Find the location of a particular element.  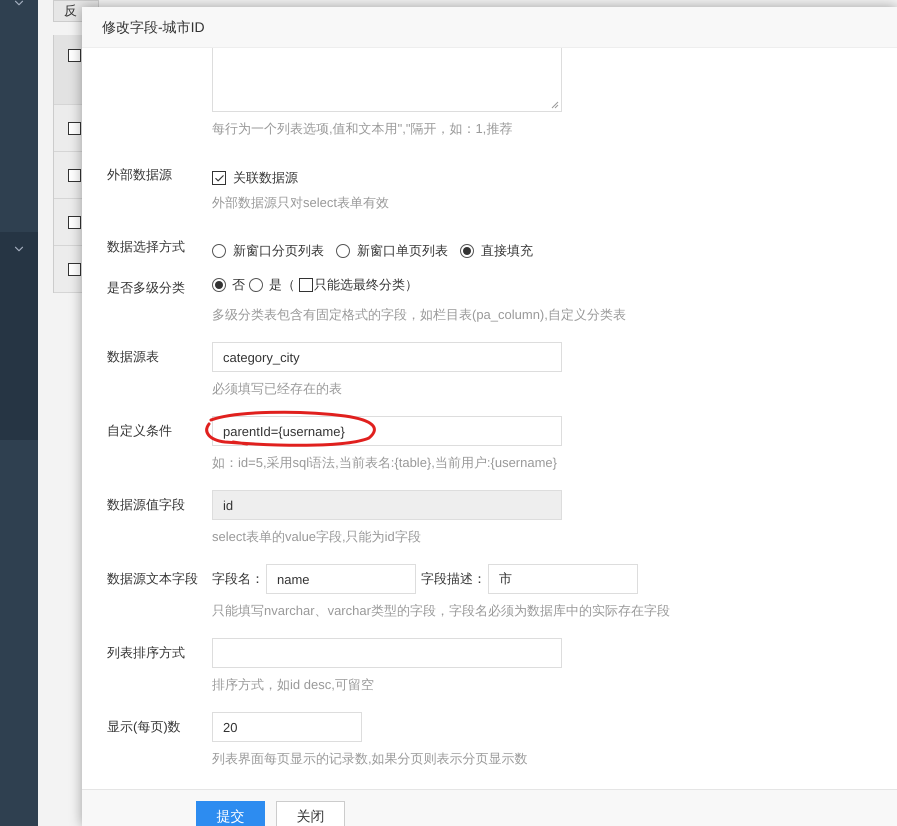

radio-label: 新窗口分页列表 is located at coordinates (278, 251).